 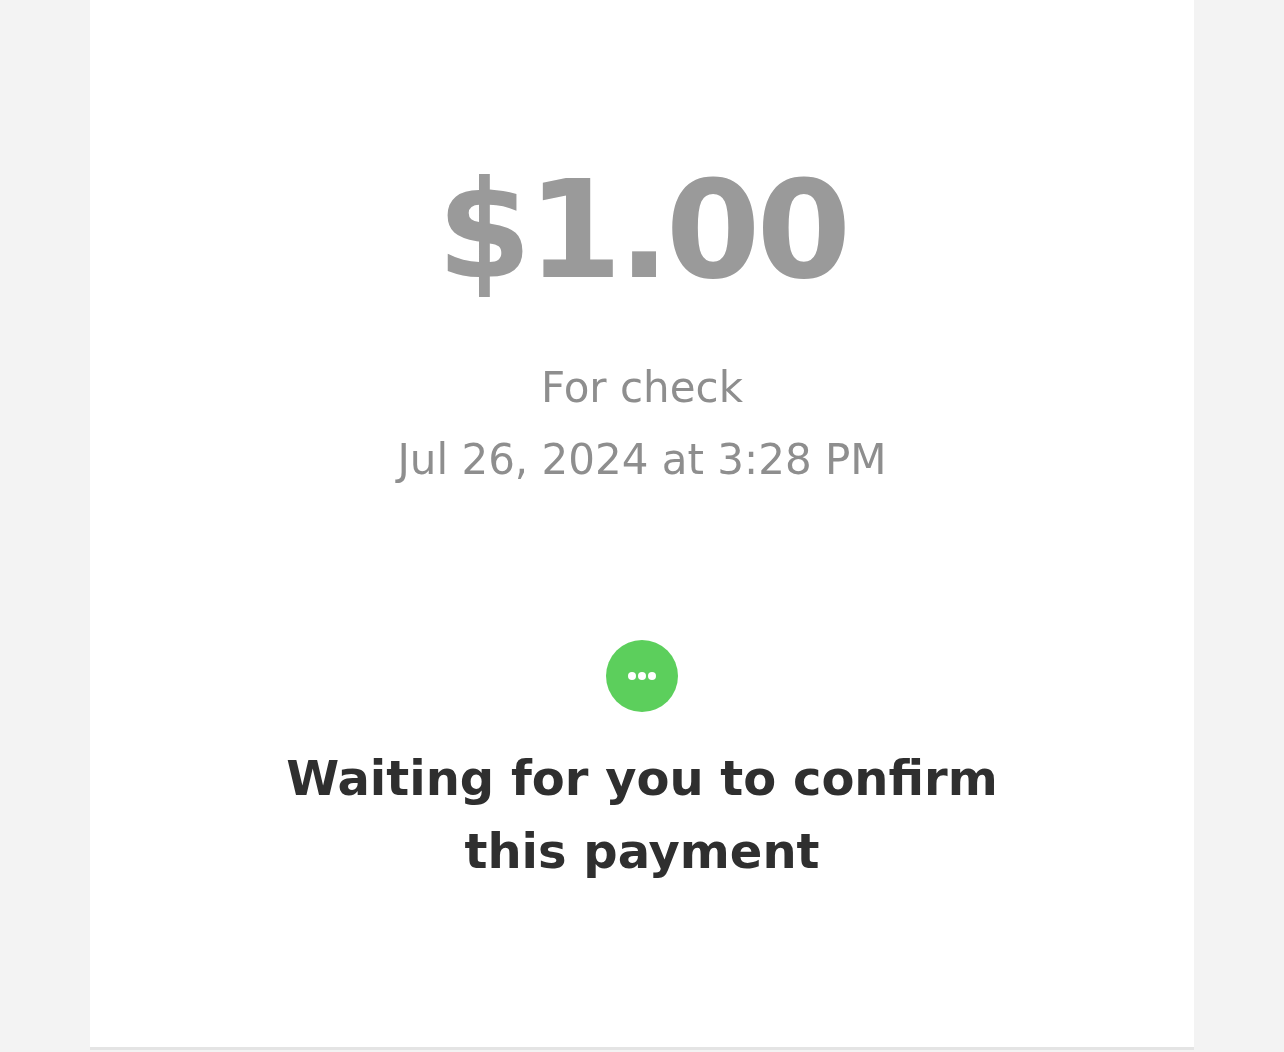 I want to click on payment-date: Jul 26, 2024 at 3:28 PM, so click(x=642, y=460).